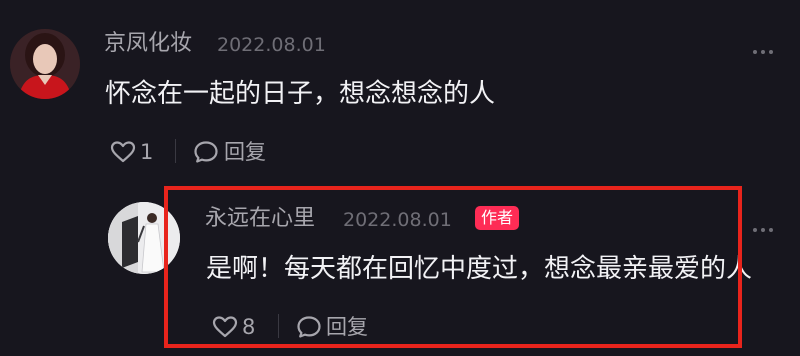 The height and width of the screenshot is (356, 800). I want to click on reply-bubble-icon, so click(206, 152).